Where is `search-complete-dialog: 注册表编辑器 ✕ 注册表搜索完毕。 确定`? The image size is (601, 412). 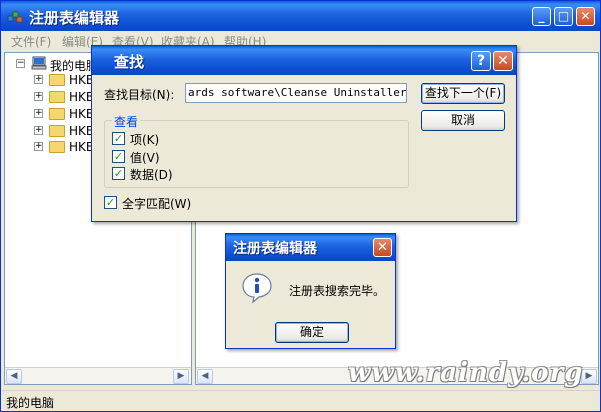 search-complete-dialog: 注册表编辑器 ✕ 注册表搜索完毕。 确定 is located at coordinates (310, 291).